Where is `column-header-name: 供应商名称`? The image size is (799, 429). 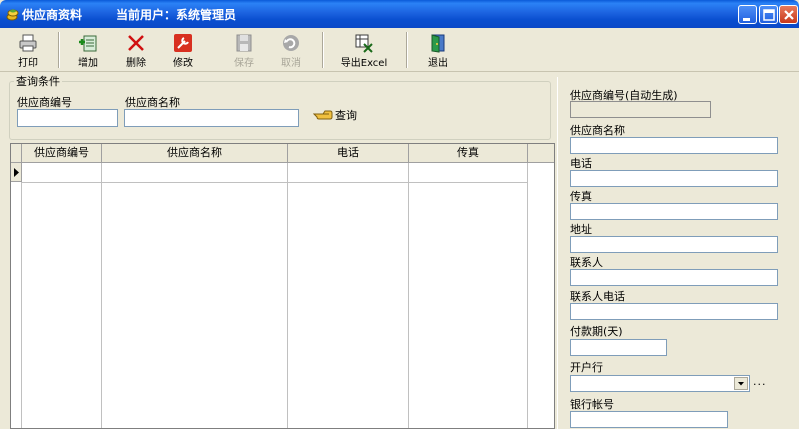 column-header-name: 供应商名称 is located at coordinates (195, 153).